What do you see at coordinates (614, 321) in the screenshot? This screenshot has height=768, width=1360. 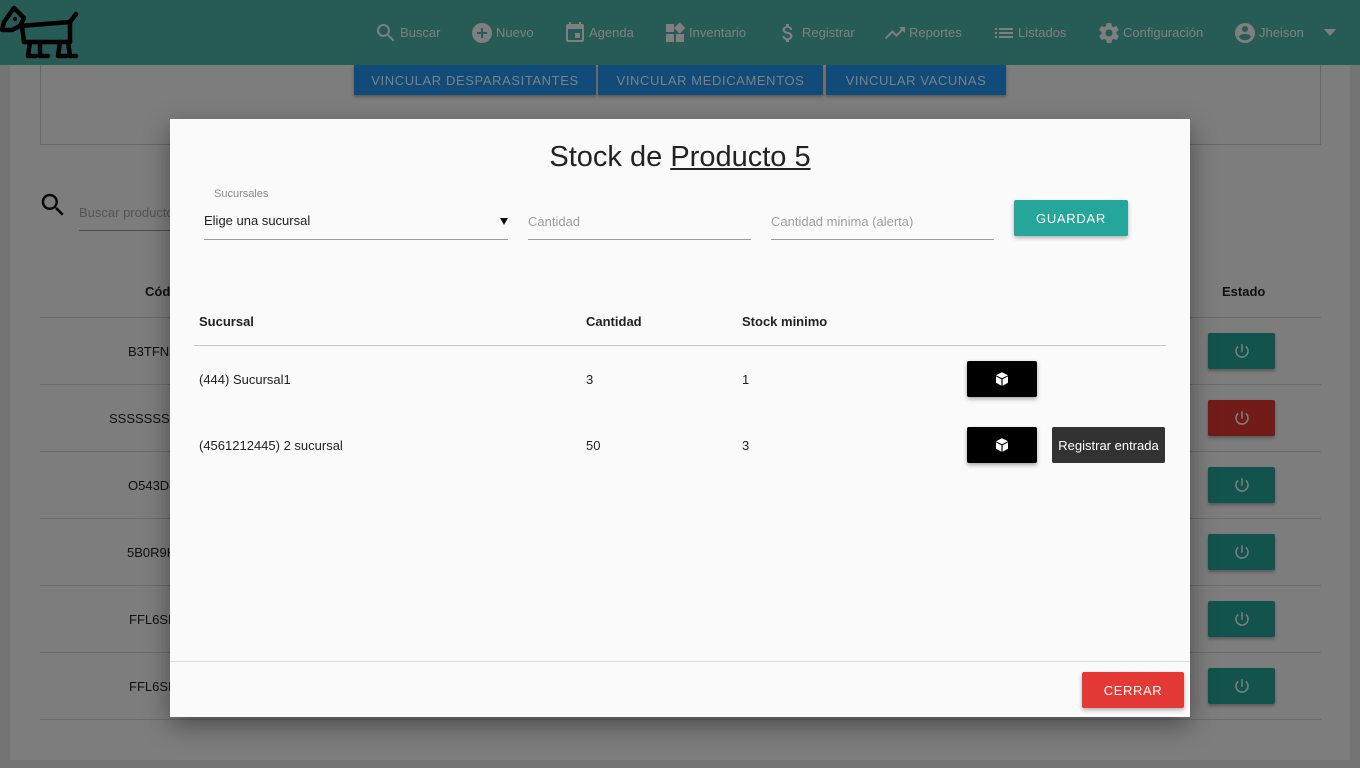 I see `column-header-cantidad: Cantidad` at bounding box center [614, 321].